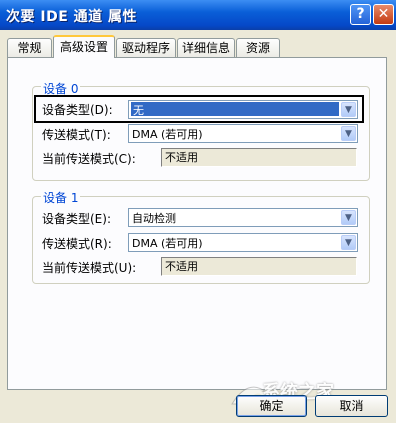 Image resolution: width=396 pixels, height=423 pixels. Describe the element at coordinates (258, 47) in the screenshot. I see `tab-resources: 资源` at that location.